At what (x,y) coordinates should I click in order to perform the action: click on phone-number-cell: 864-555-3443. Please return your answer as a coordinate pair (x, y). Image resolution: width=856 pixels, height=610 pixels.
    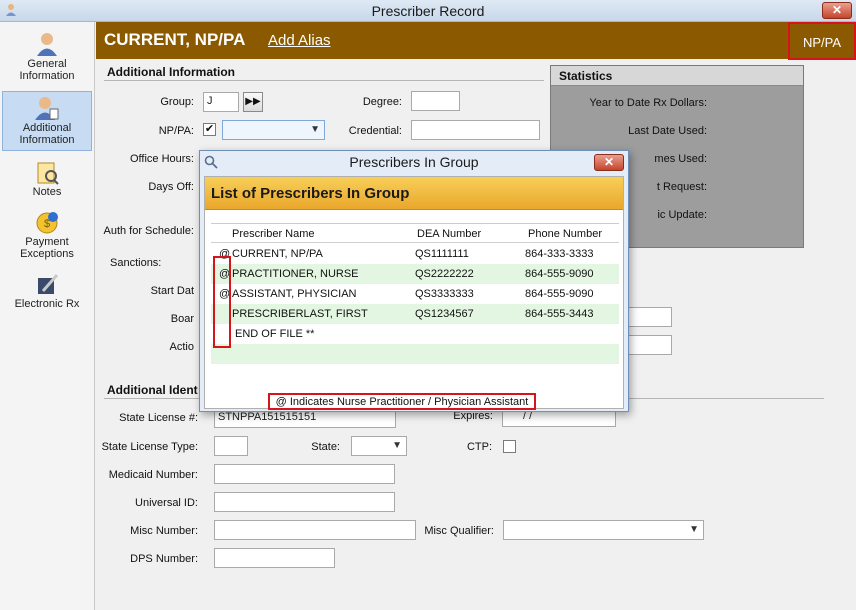
    Looking at the image, I should click on (559, 314).